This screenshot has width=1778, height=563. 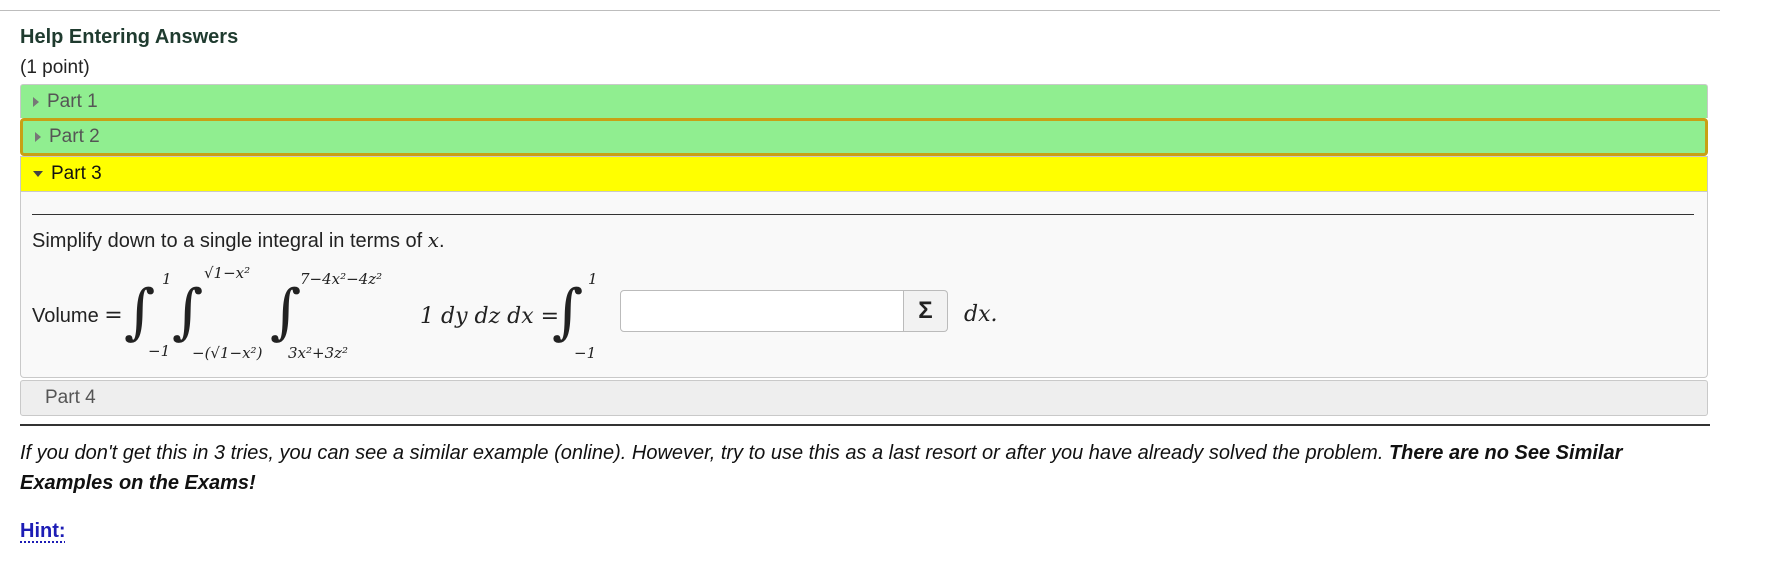 What do you see at coordinates (865, 425) in the screenshot?
I see `bottom-divider` at bounding box center [865, 425].